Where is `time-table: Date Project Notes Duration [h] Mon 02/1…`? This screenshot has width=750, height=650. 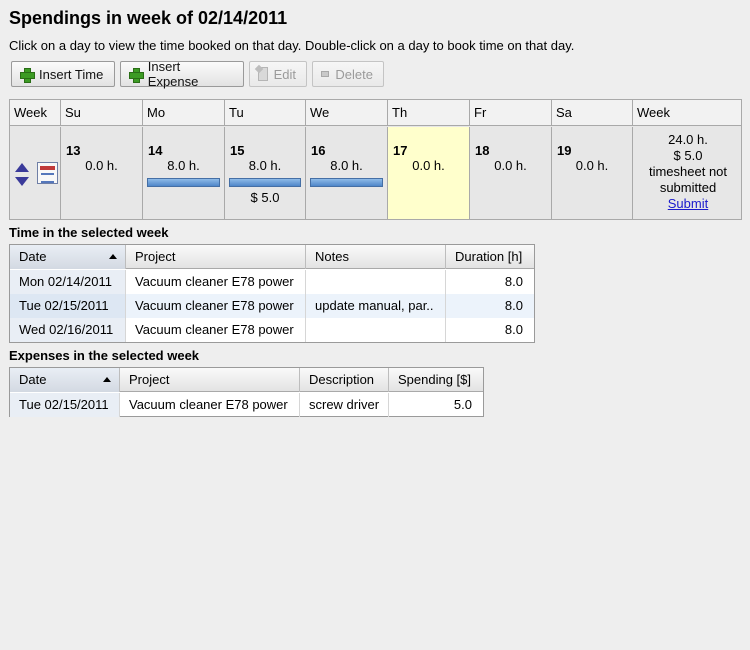 time-table: Date Project Notes Duration [h] Mon 02/1… is located at coordinates (272, 293).